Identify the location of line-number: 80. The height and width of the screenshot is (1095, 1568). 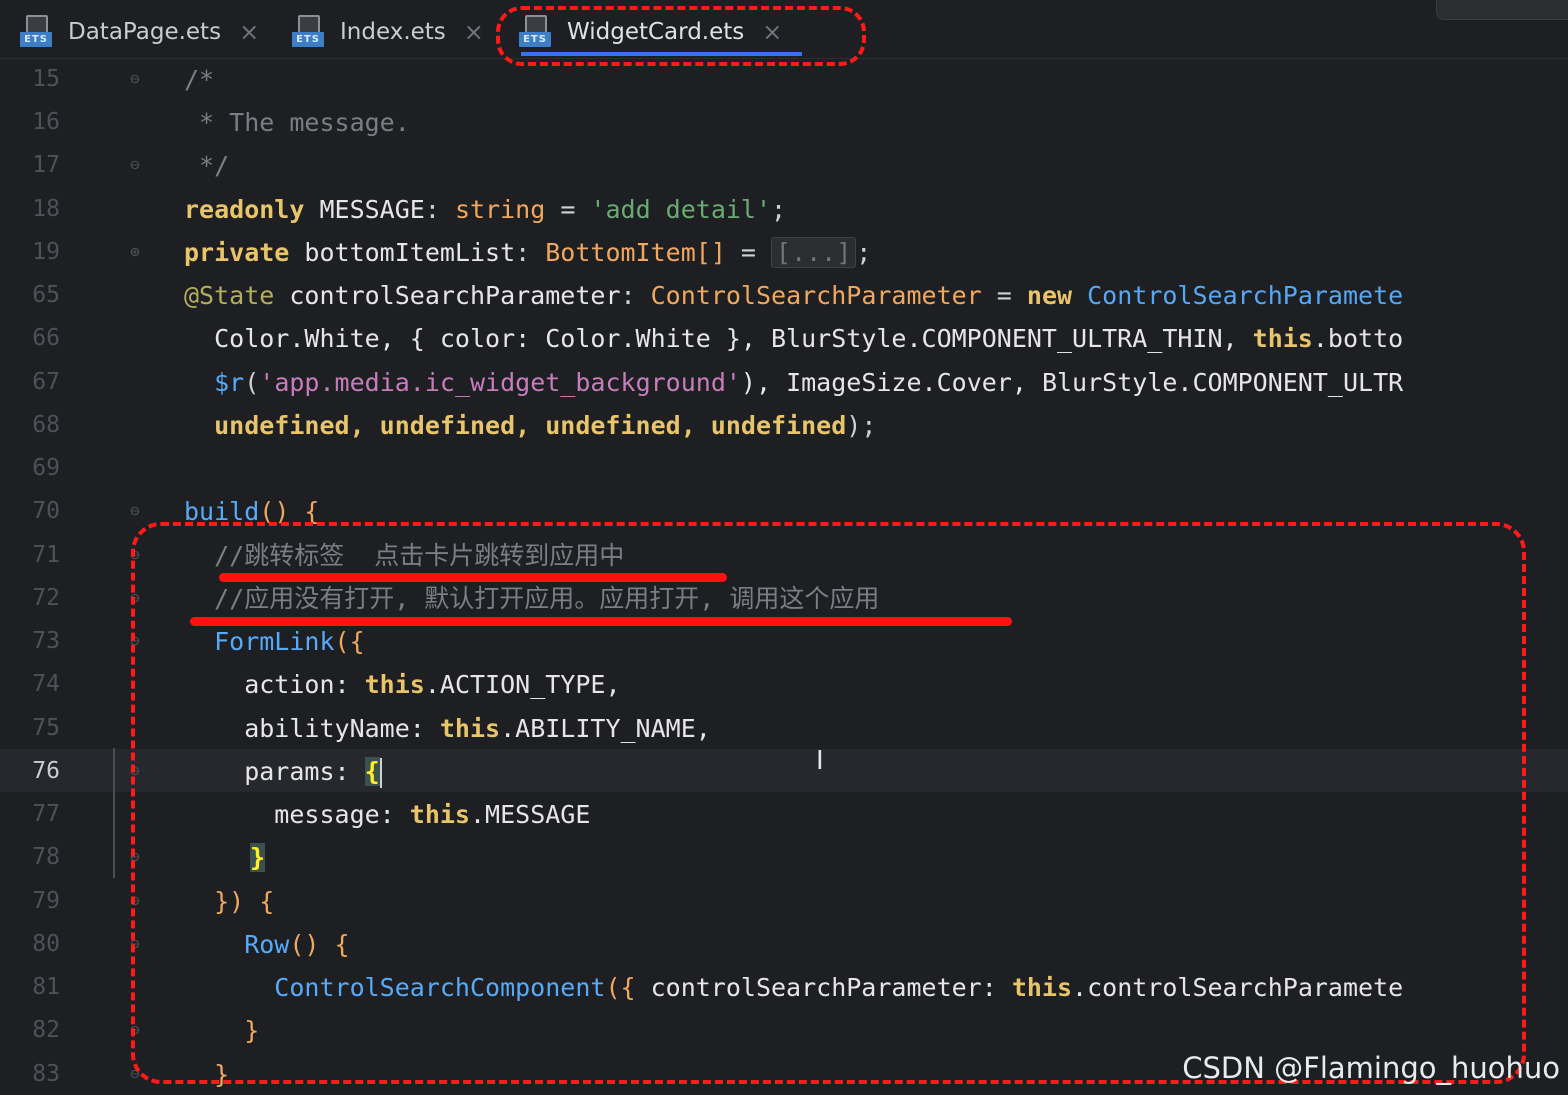
(46, 944).